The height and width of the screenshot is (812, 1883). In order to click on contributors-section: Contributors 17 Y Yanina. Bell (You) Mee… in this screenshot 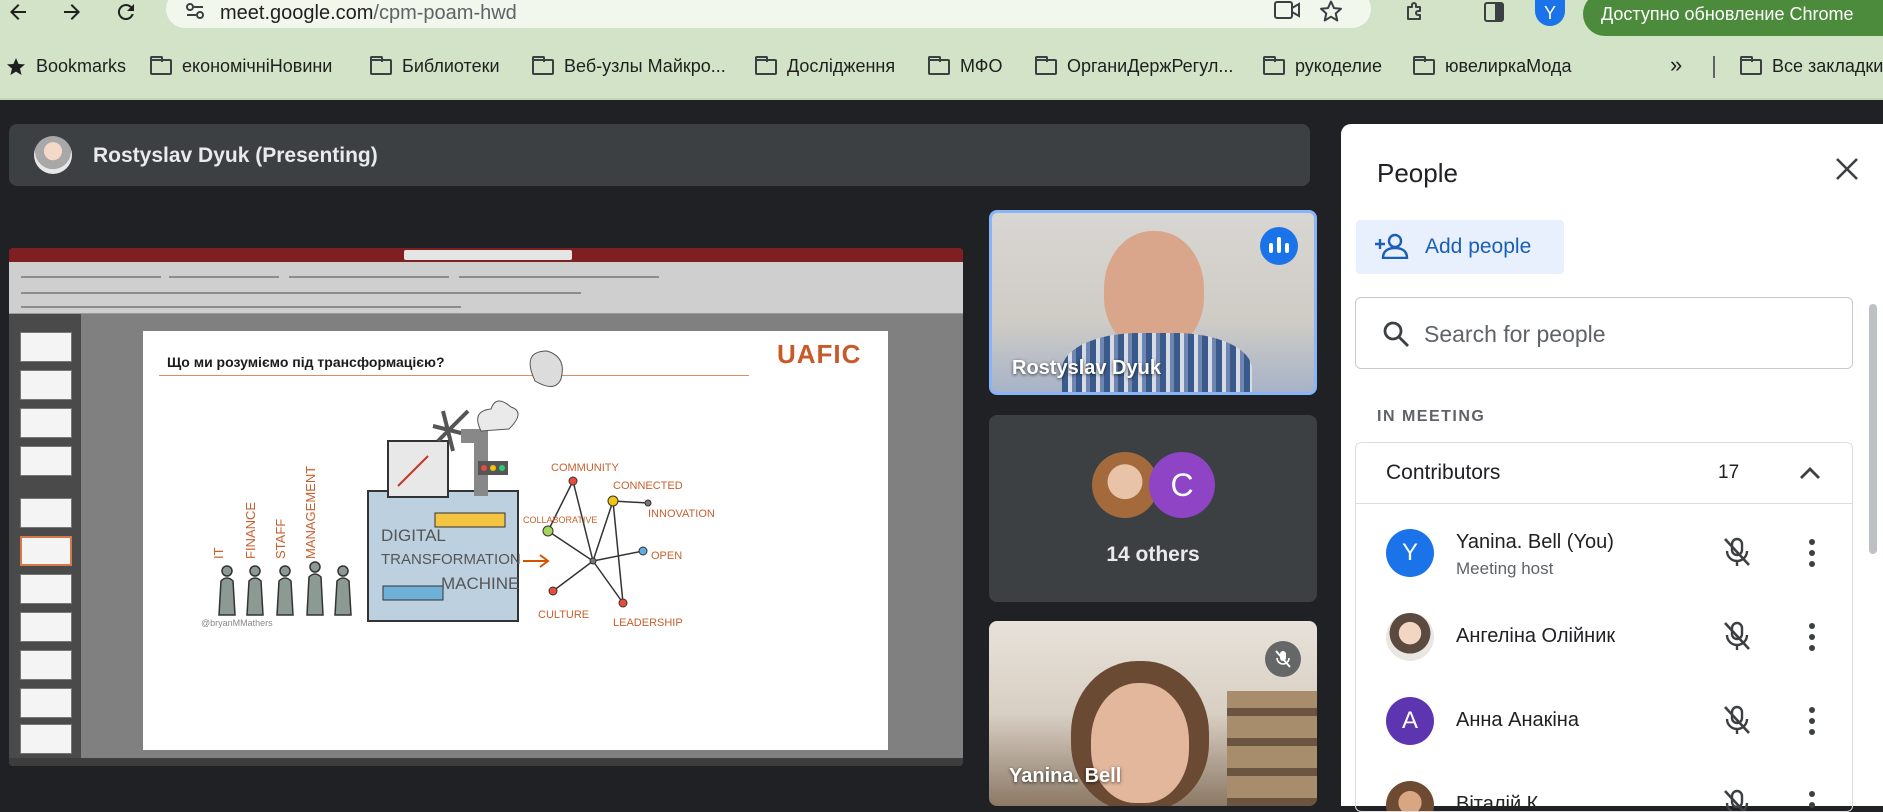, I will do `click(1604, 627)`.